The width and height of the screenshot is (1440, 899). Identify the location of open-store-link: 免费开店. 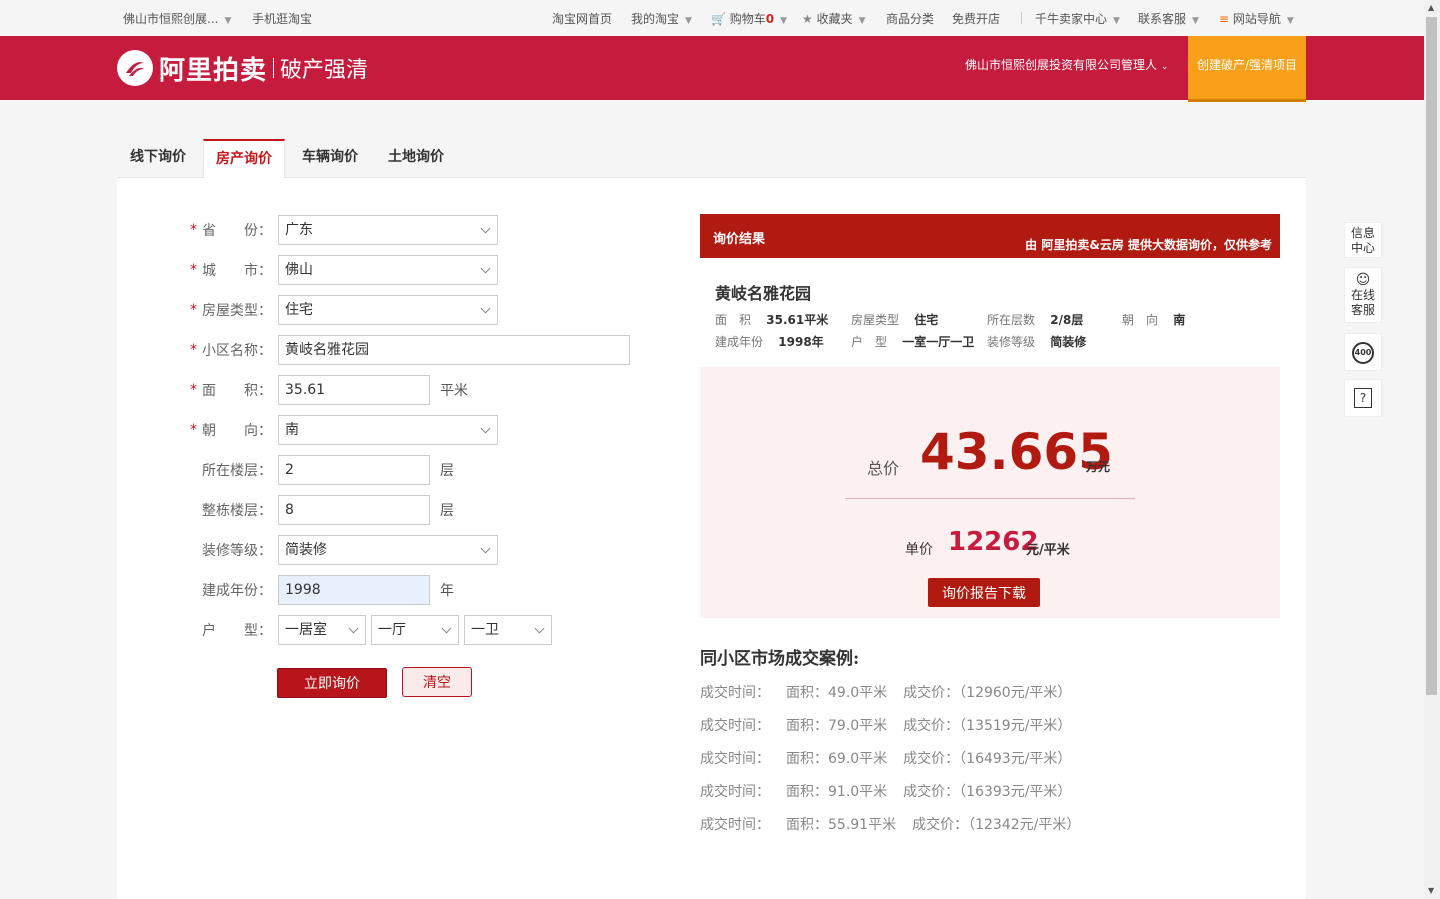
(976, 18).